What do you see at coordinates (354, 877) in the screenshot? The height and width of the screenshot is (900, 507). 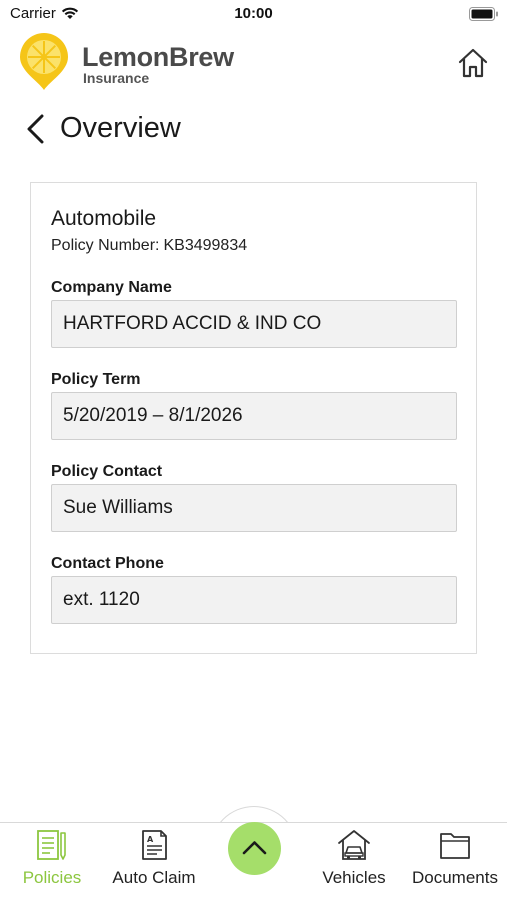 I see `tab-vehicles-label: Vehicles` at bounding box center [354, 877].